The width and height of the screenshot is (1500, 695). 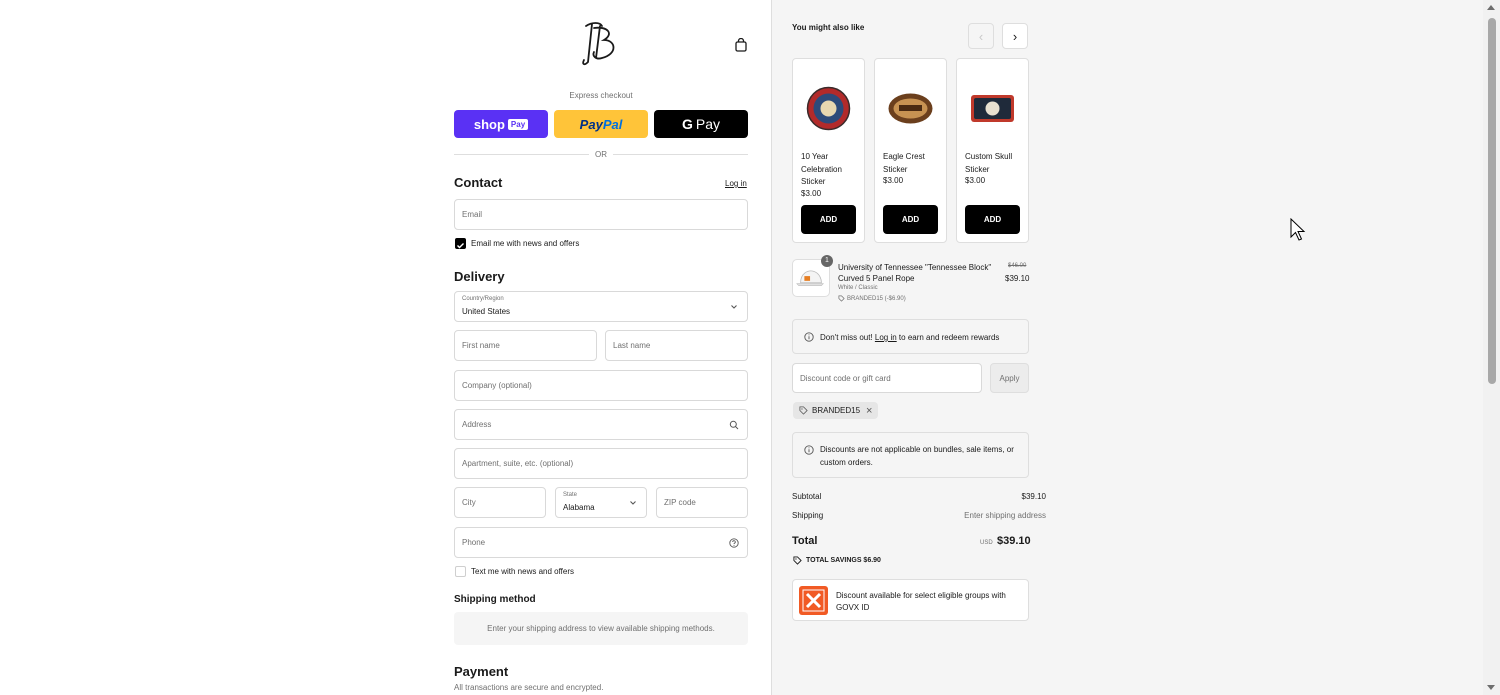 I want to click on or-text: OR, so click(x=601, y=154).